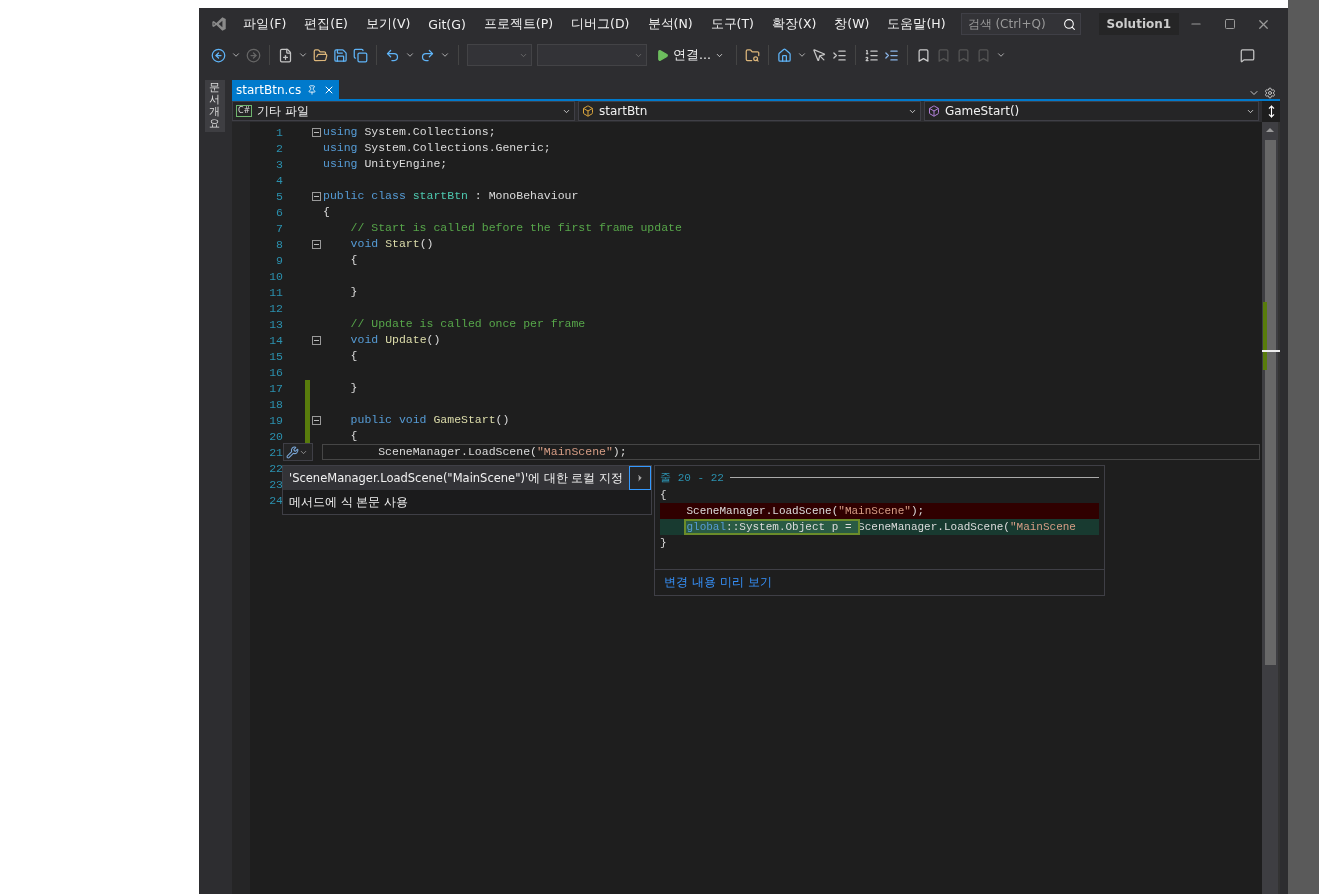 The image size is (1319, 894). I want to click on scroll-up-icon, so click(1270, 130).